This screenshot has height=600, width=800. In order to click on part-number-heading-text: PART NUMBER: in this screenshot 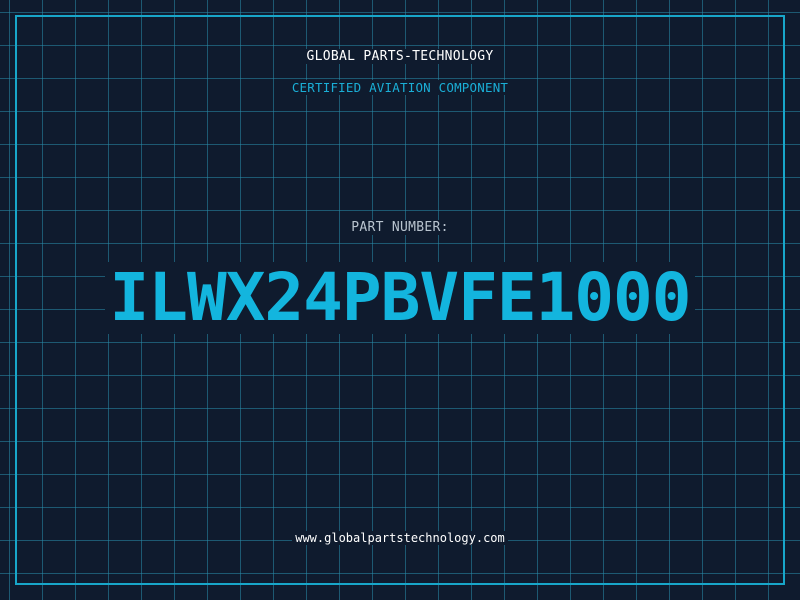, I will do `click(400, 227)`.